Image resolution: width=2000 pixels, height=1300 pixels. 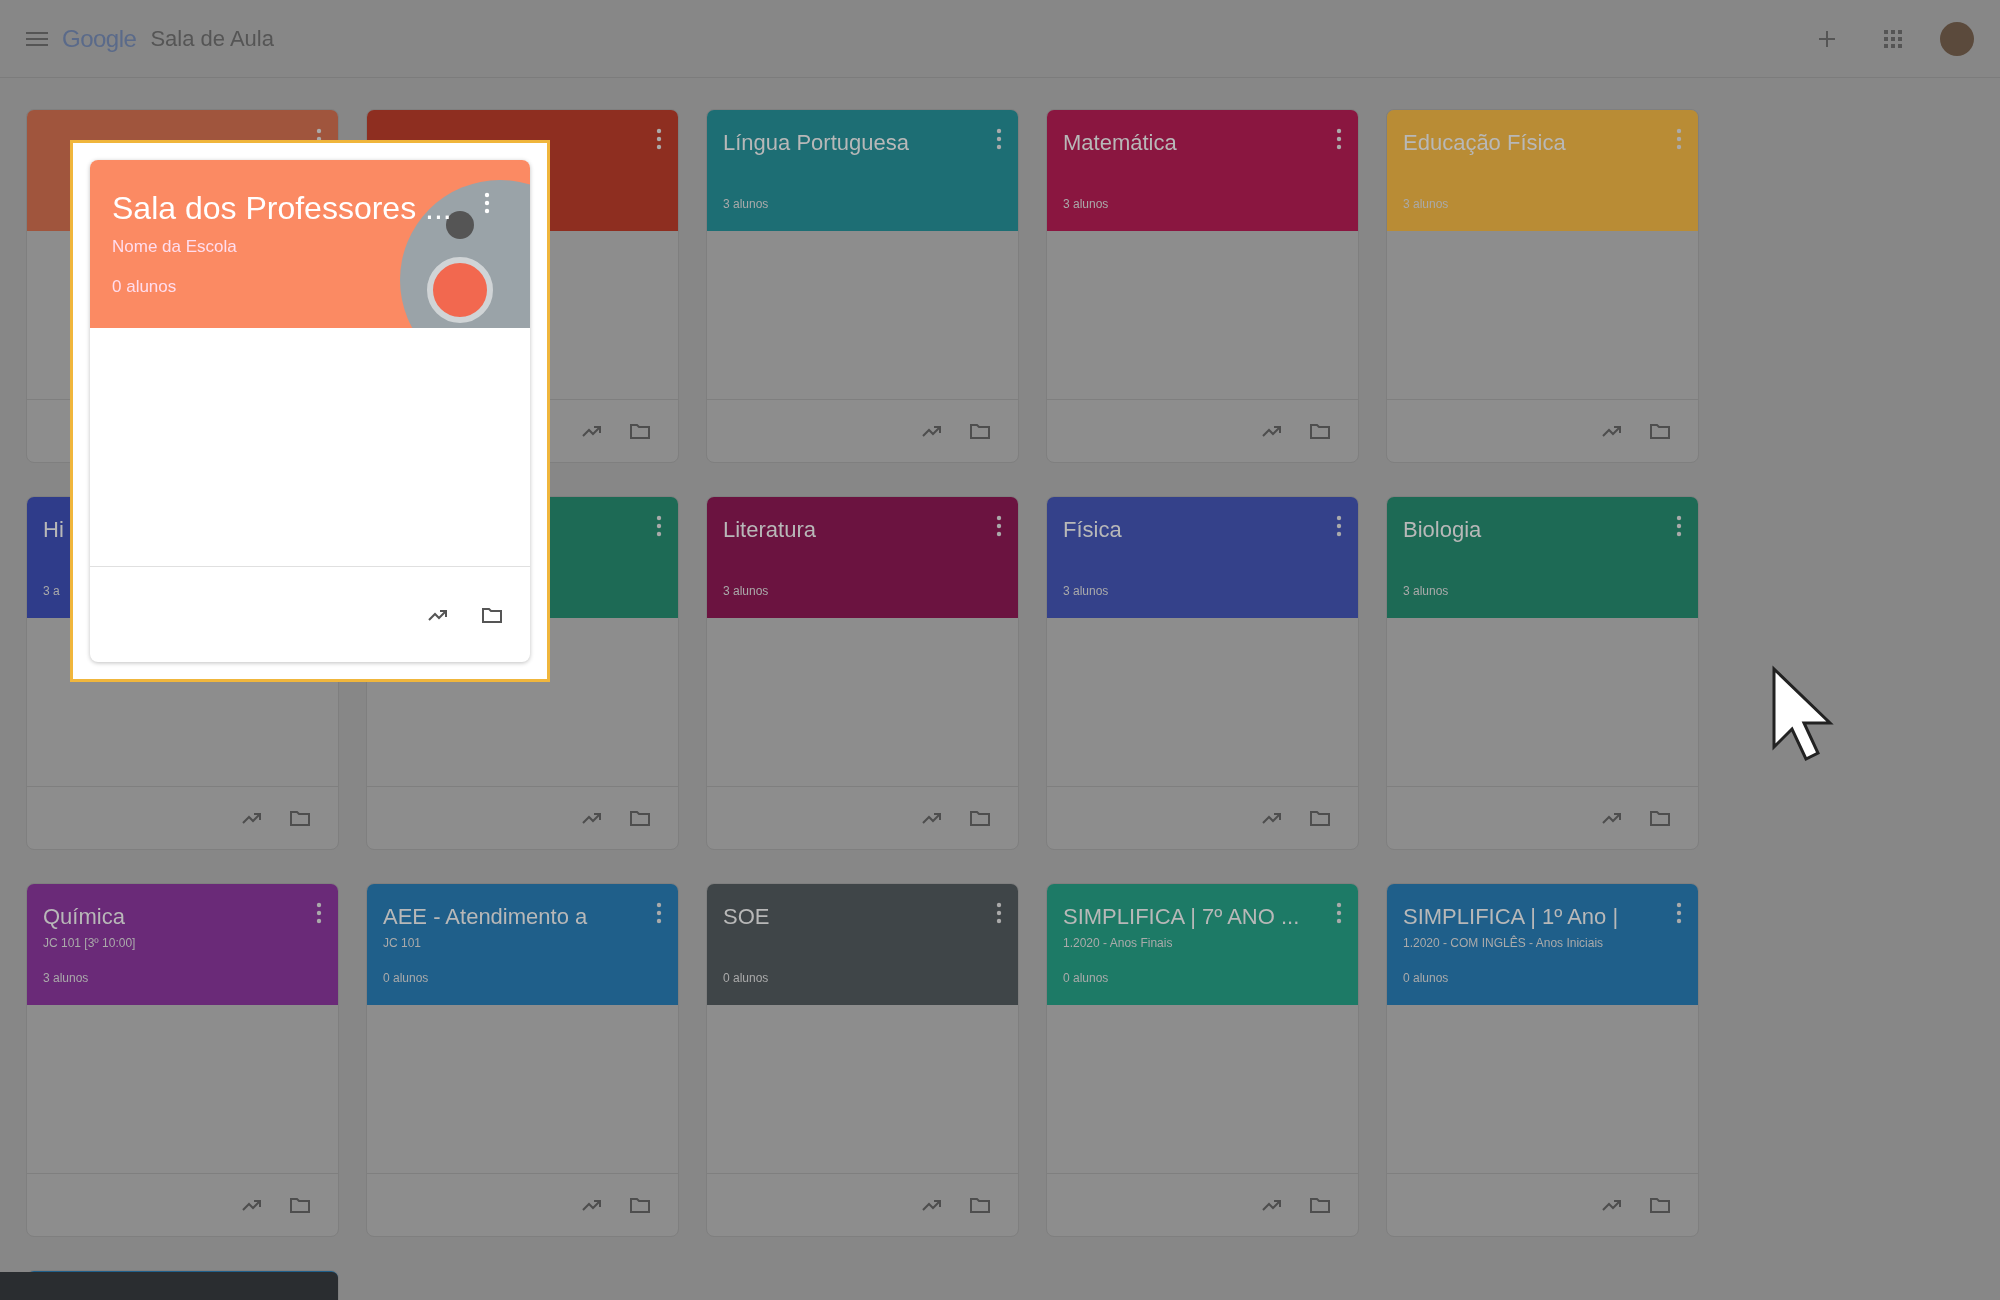 What do you see at coordinates (1092, 530) in the screenshot?
I see `class-title: Física` at bounding box center [1092, 530].